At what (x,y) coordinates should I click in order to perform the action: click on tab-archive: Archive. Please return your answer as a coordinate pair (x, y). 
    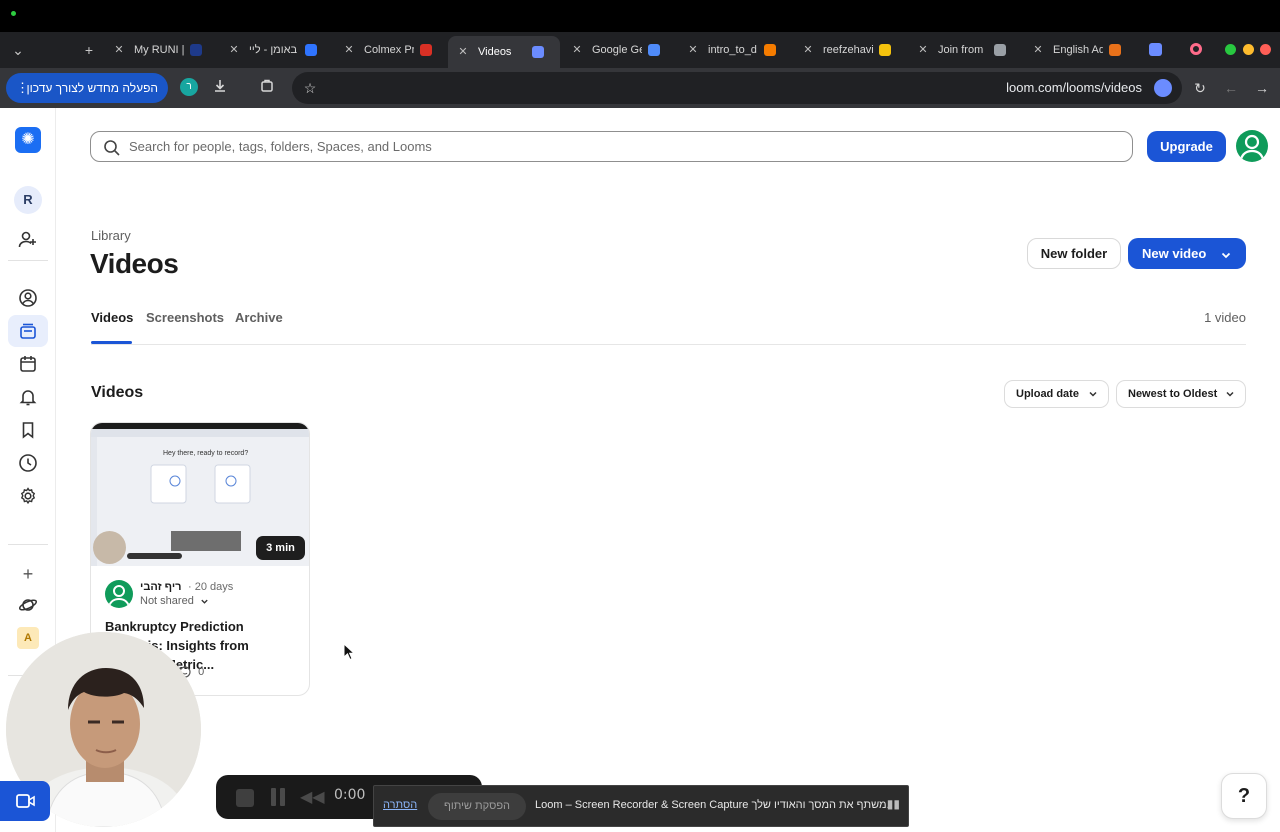
    Looking at the image, I should click on (259, 317).